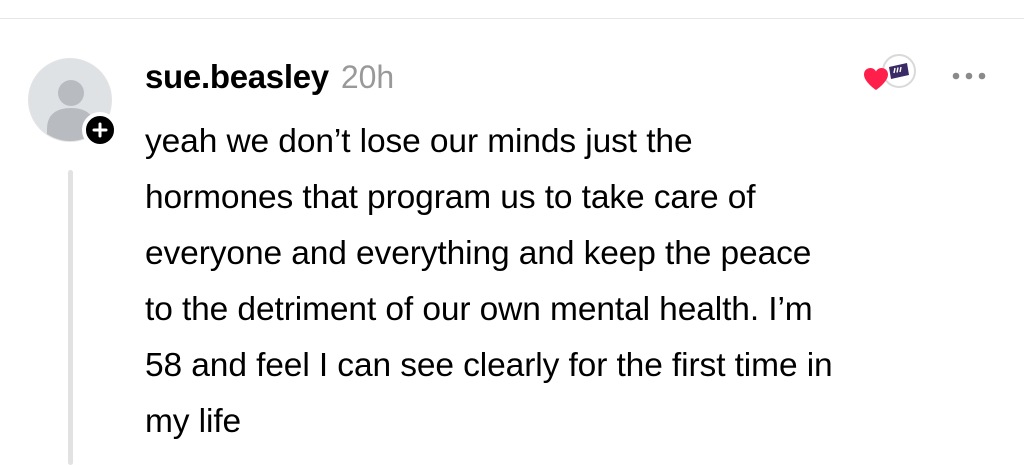  I want to click on heart-icon, so click(876, 79).